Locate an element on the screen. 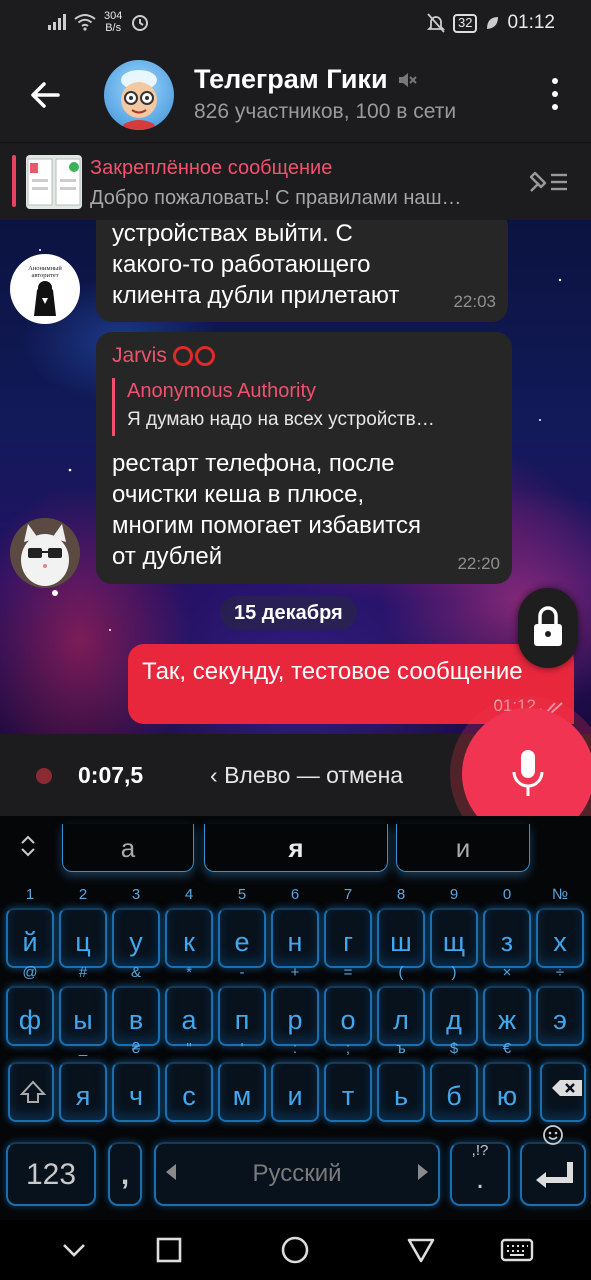 This screenshot has width=591, height=1280. key-п: -п is located at coordinates (242, 1005).